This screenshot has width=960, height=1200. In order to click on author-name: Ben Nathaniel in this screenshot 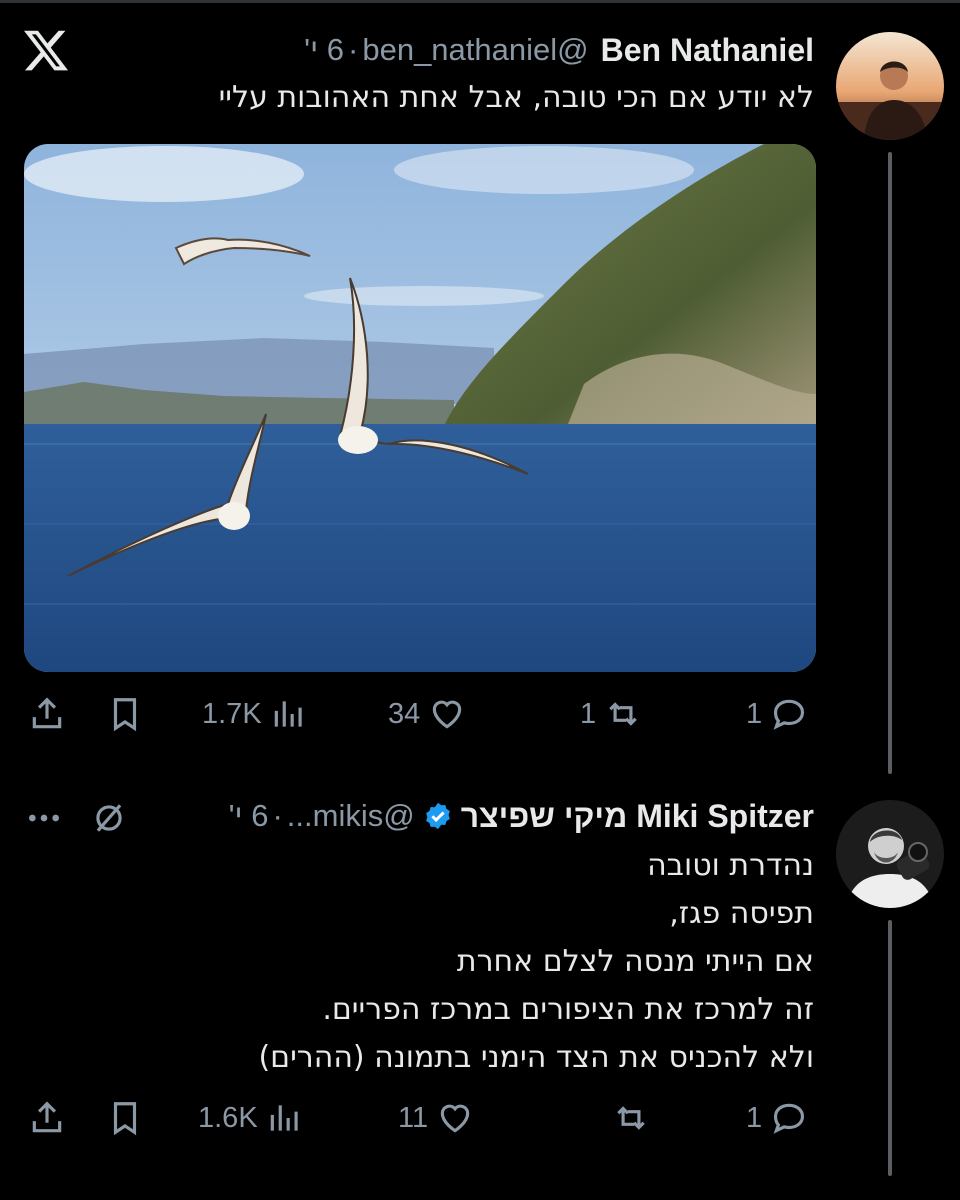, I will do `click(707, 50)`.